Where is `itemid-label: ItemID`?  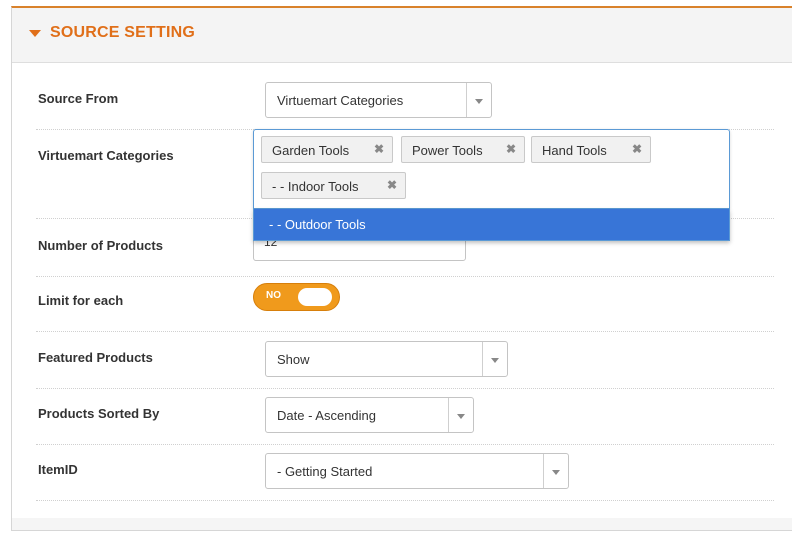 itemid-label: ItemID is located at coordinates (58, 469).